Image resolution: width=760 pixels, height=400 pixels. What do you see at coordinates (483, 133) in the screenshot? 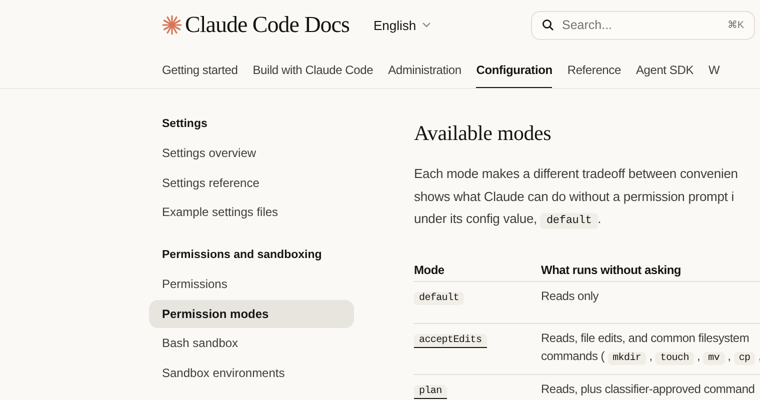
I see `section-heading: Available modes` at bounding box center [483, 133].